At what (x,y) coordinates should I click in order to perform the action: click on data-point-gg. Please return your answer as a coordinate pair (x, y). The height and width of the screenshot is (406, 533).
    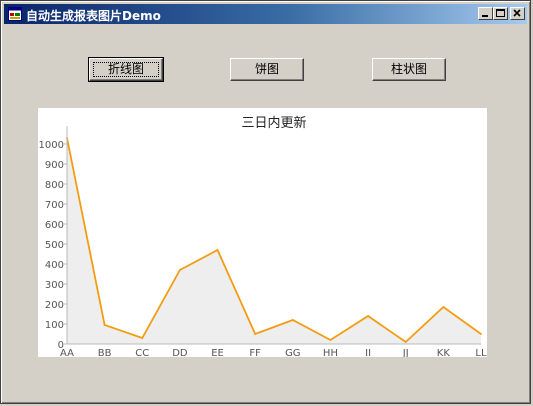
    Looking at the image, I should click on (292, 320).